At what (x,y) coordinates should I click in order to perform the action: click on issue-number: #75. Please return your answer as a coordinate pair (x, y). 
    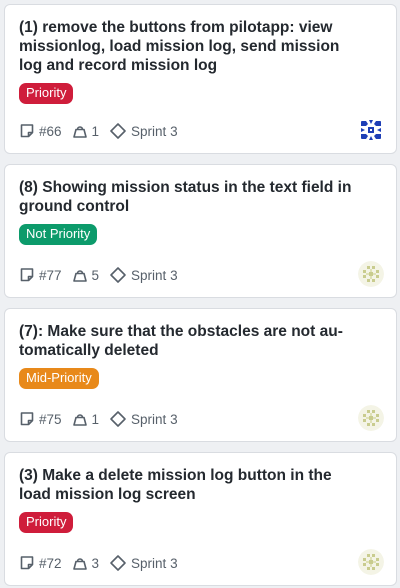
    Looking at the image, I should click on (40, 419).